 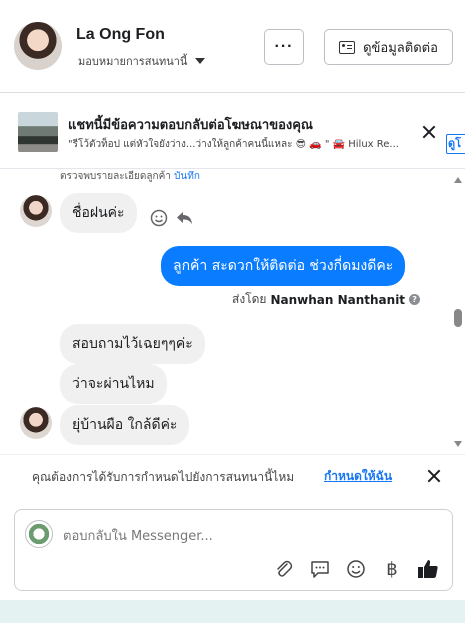 I want to click on message-bubble: ชื่อฝนค่ะ, so click(x=98, y=213).